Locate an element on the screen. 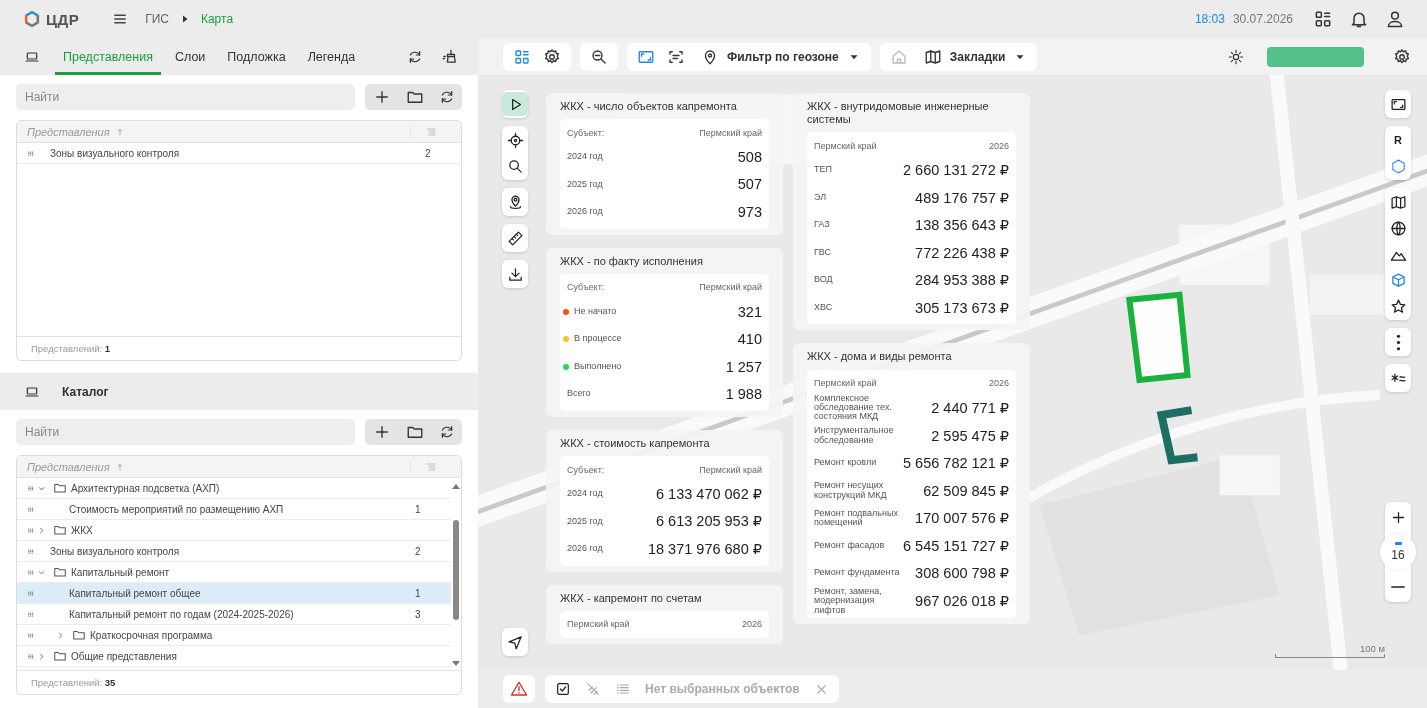  scale-label: 100 м is located at coordinates (1372, 648).